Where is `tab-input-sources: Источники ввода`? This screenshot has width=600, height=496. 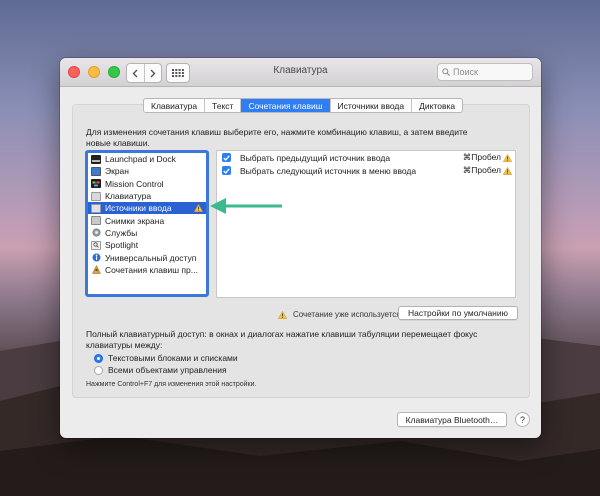 tab-input-sources: Источники ввода is located at coordinates (370, 105).